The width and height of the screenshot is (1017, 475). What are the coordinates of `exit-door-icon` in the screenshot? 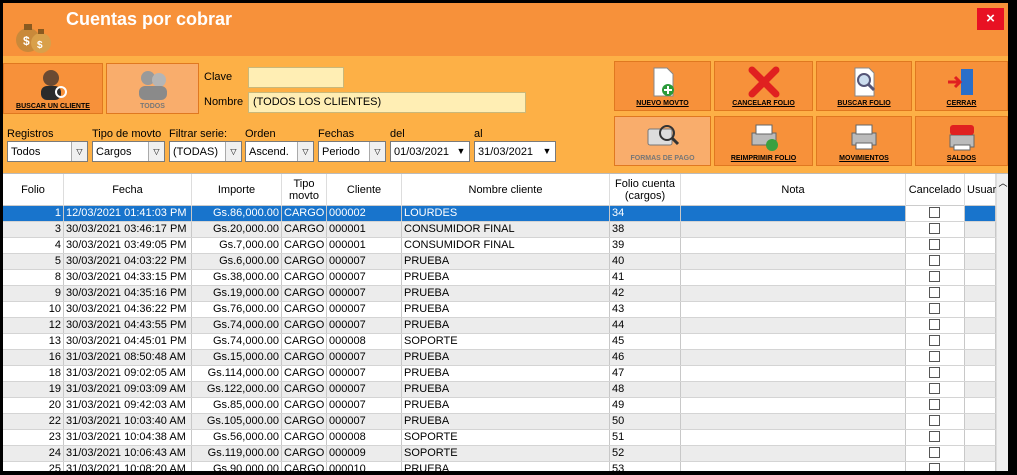 It's located at (960, 82).